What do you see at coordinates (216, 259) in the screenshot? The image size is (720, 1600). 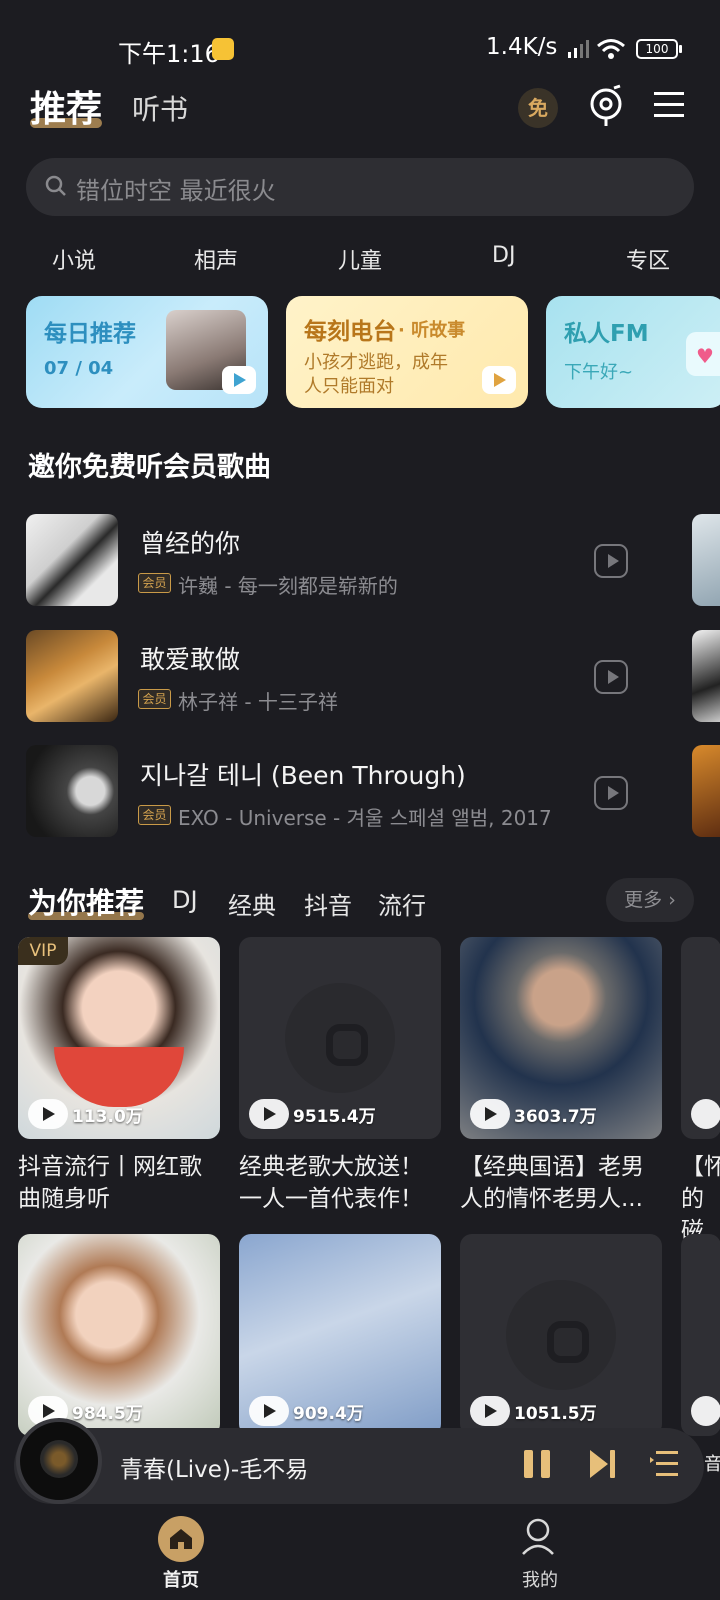 I see `category-crosstalk: 相声` at bounding box center [216, 259].